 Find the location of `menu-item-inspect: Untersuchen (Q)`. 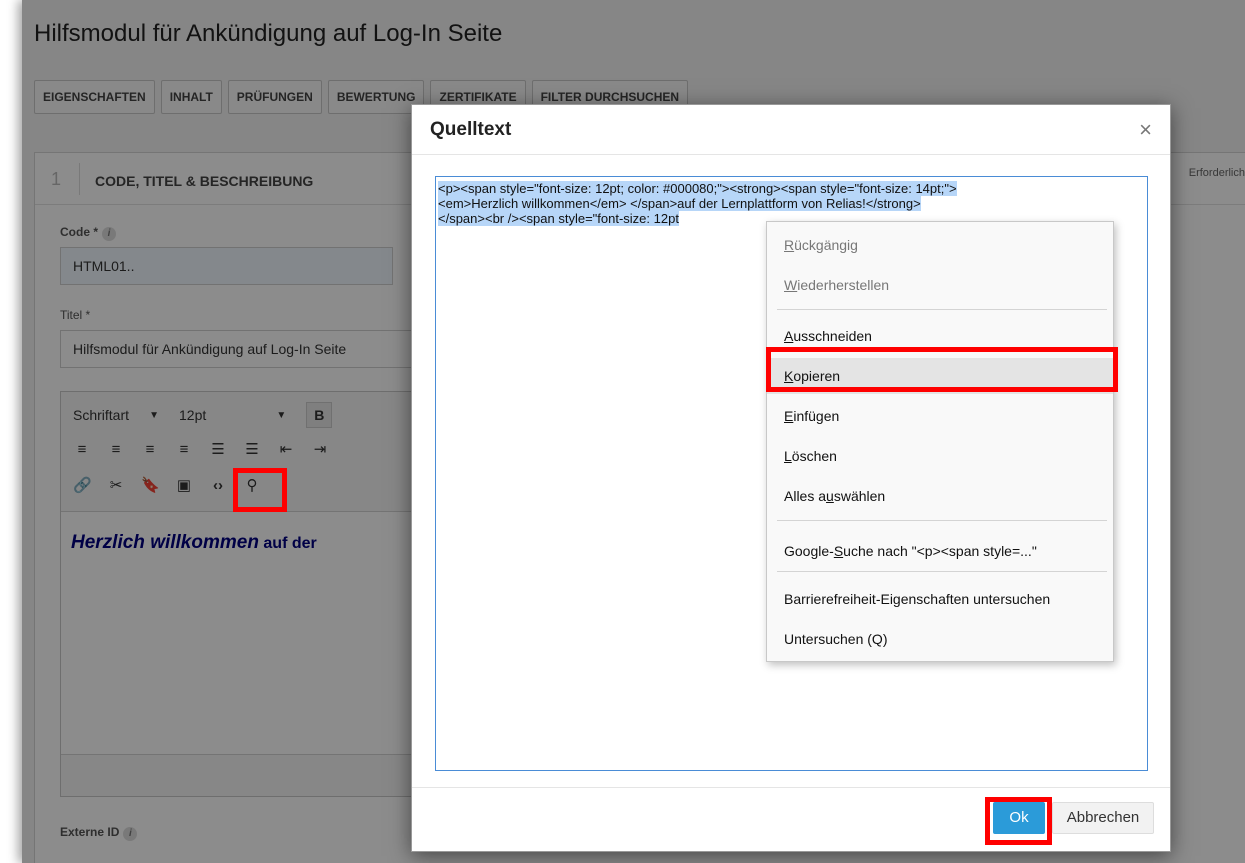

menu-item-inspect: Untersuchen (Q) is located at coordinates (940, 639).